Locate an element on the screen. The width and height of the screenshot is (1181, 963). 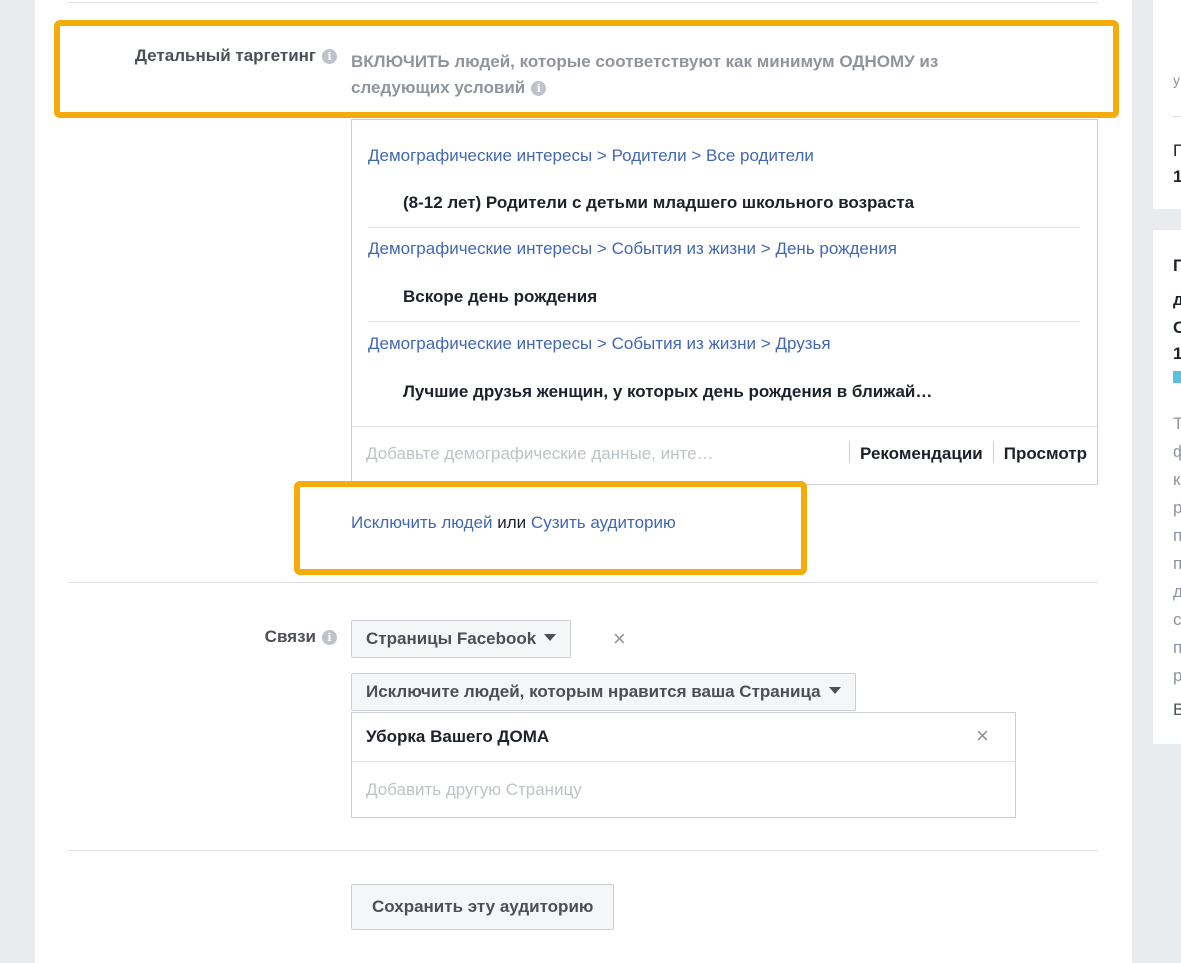
side-text: С is located at coordinates (1177, 327).